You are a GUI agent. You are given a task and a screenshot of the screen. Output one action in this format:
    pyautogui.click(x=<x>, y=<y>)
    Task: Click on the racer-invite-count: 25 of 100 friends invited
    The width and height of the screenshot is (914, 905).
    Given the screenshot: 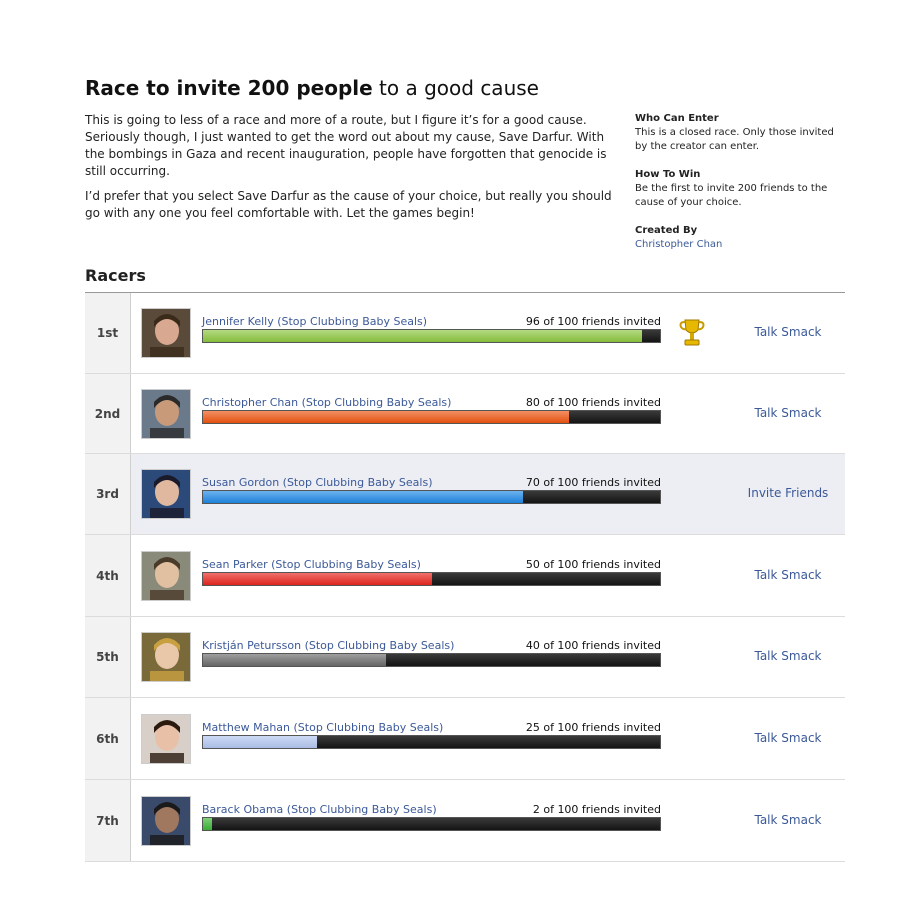 What is the action you would take?
    pyautogui.click(x=593, y=727)
    